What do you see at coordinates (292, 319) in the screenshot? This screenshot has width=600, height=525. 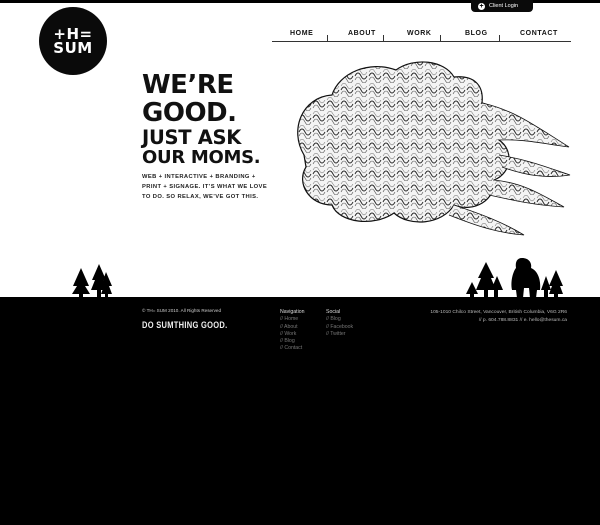 I see `footer-link-home: // Home` at bounding box center [292, 319].